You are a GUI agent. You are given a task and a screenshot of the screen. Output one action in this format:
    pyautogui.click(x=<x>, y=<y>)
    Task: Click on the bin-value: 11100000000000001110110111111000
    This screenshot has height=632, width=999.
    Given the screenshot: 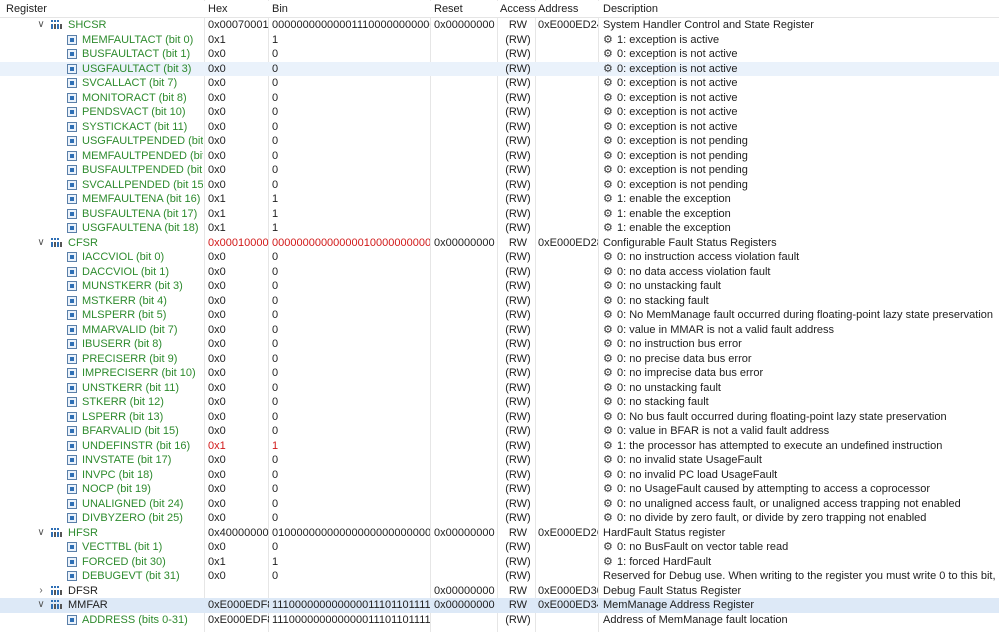 What is the action you would take?
    pyautogui.click(x=351, y=605)
    